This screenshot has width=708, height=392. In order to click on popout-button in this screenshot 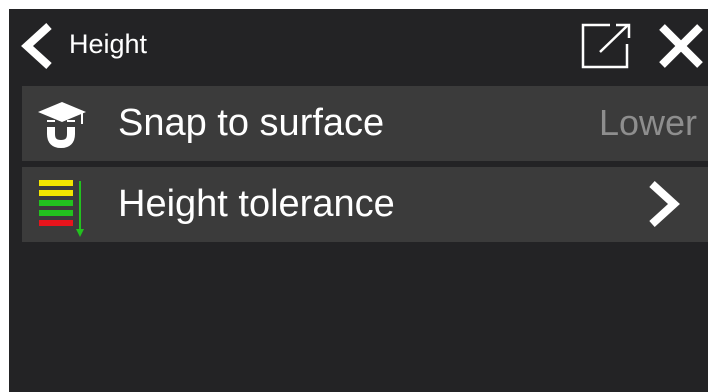, I will do `click(606, 46)`.